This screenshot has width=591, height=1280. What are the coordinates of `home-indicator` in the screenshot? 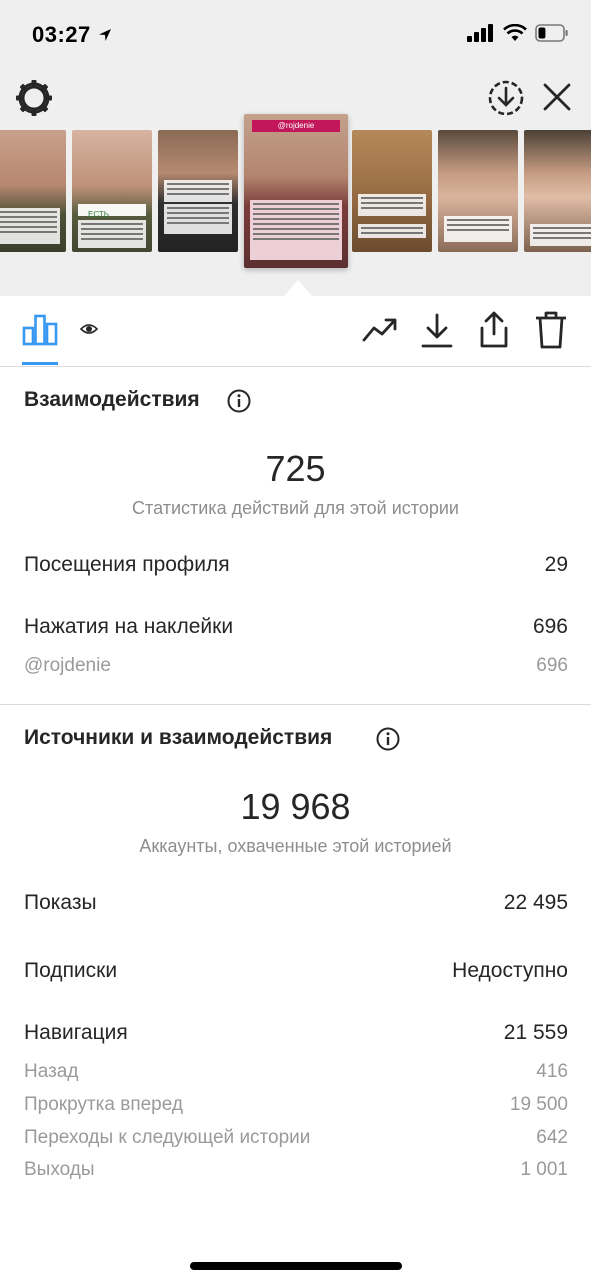 It's located at (296, 1266).